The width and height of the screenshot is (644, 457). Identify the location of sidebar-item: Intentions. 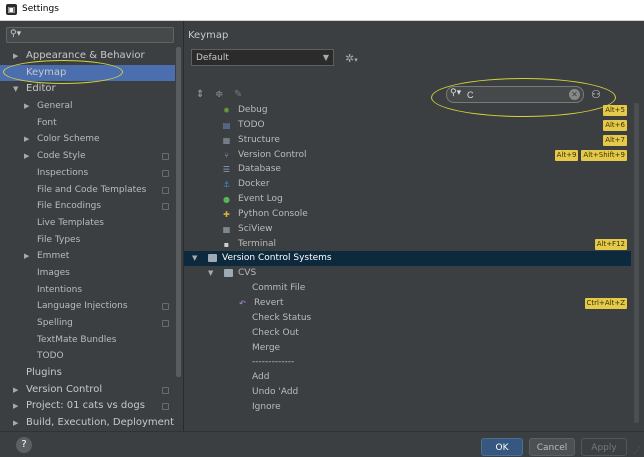
(87, 290).